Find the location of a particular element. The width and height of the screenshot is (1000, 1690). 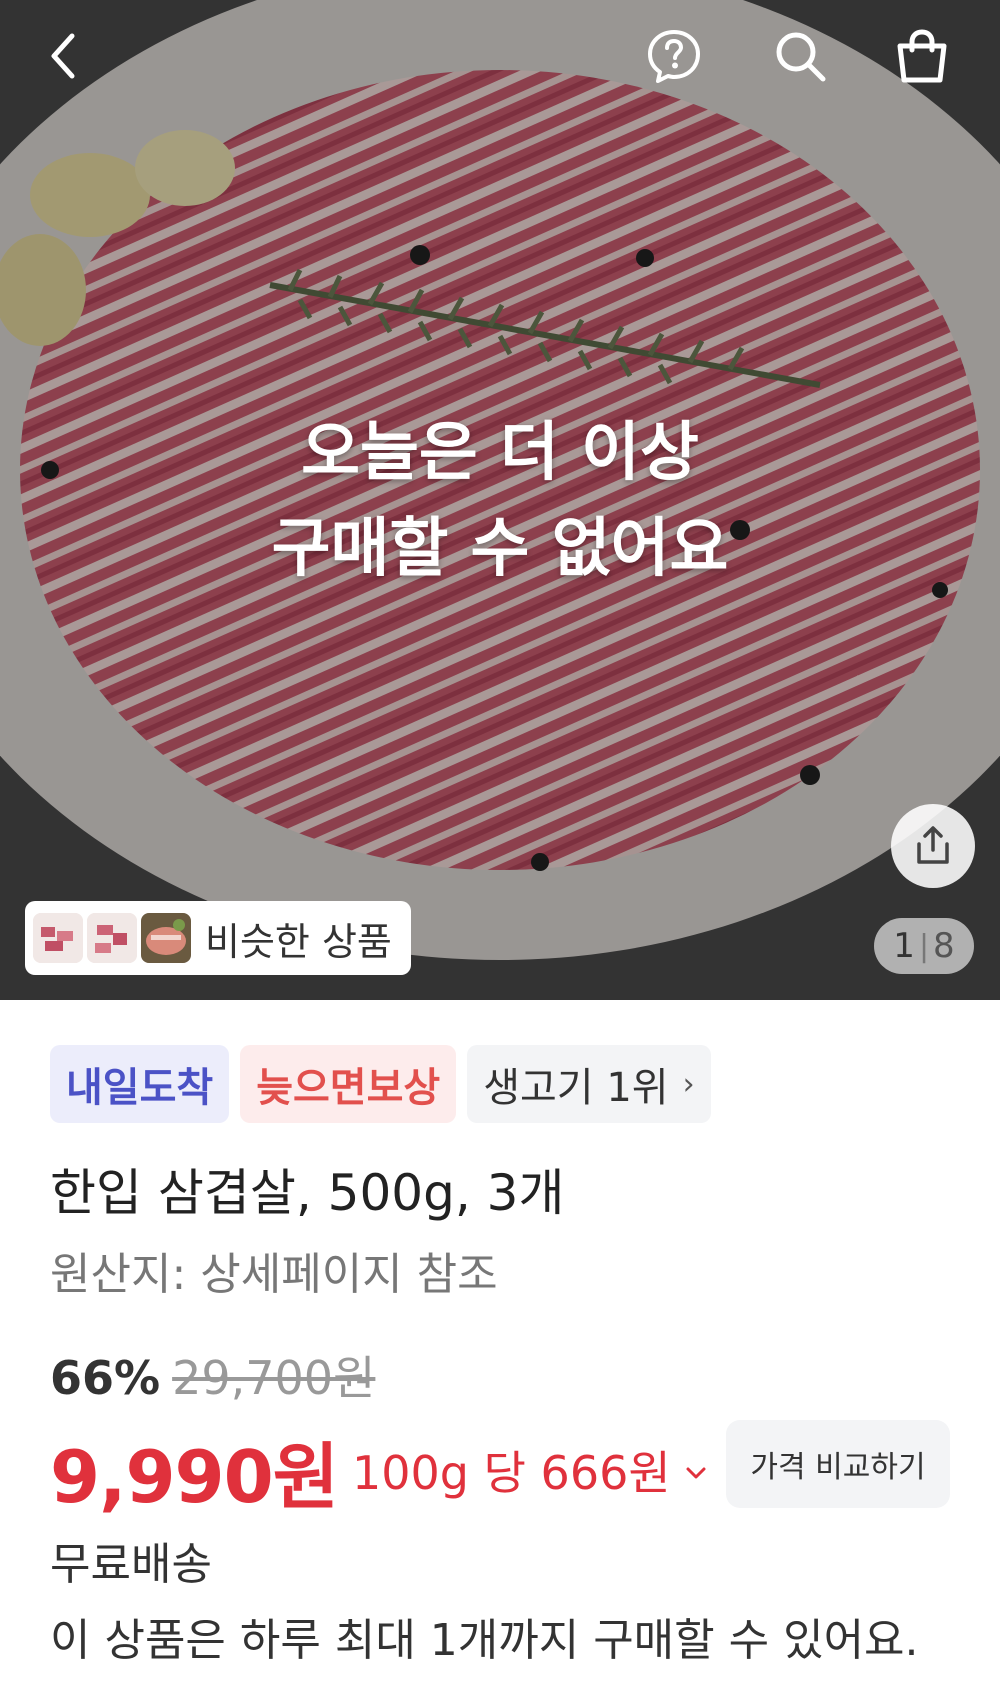

image-page-counter: 1 | 8 is located at coordinates (924, 946).